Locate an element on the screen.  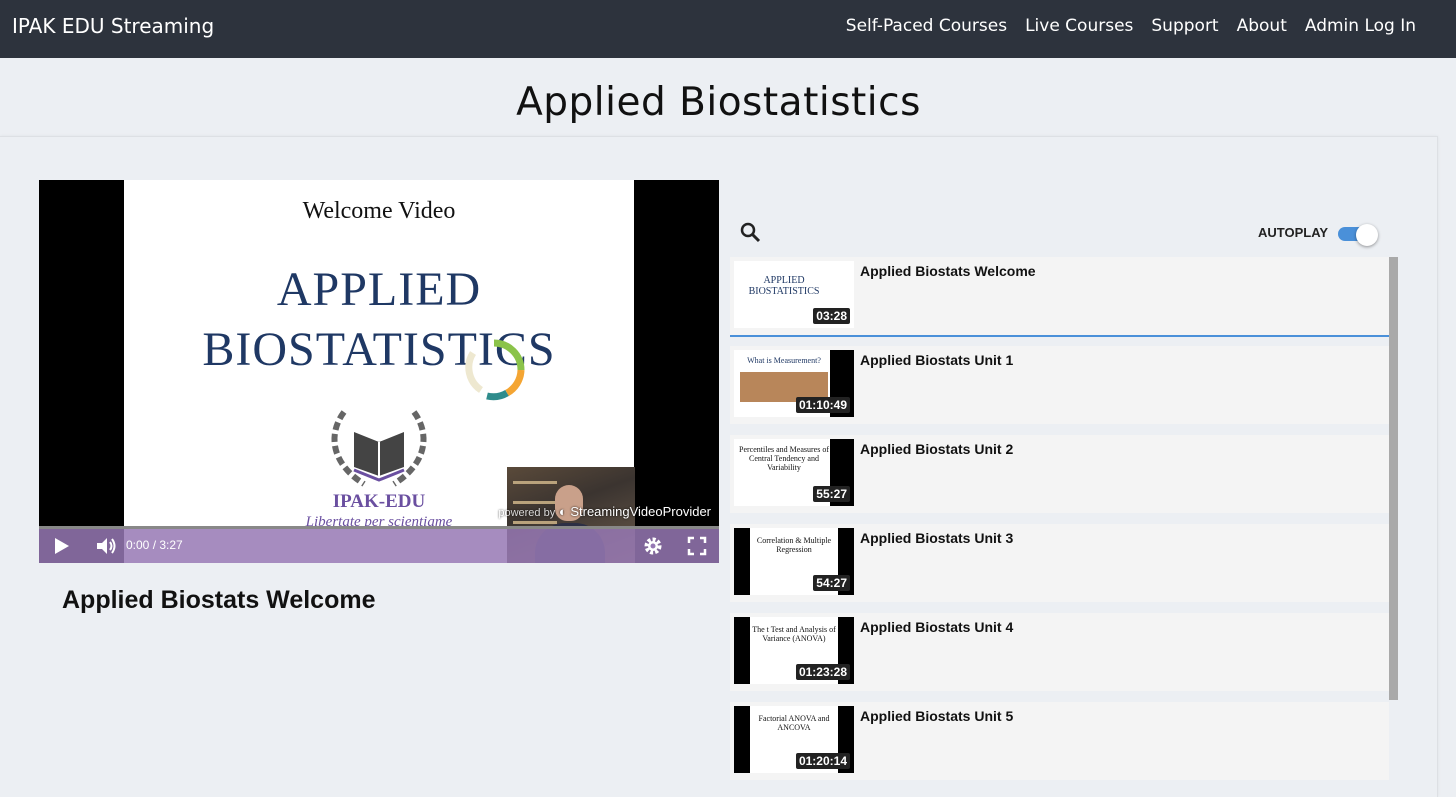
volume-icon is located at coordinates (106, 546).